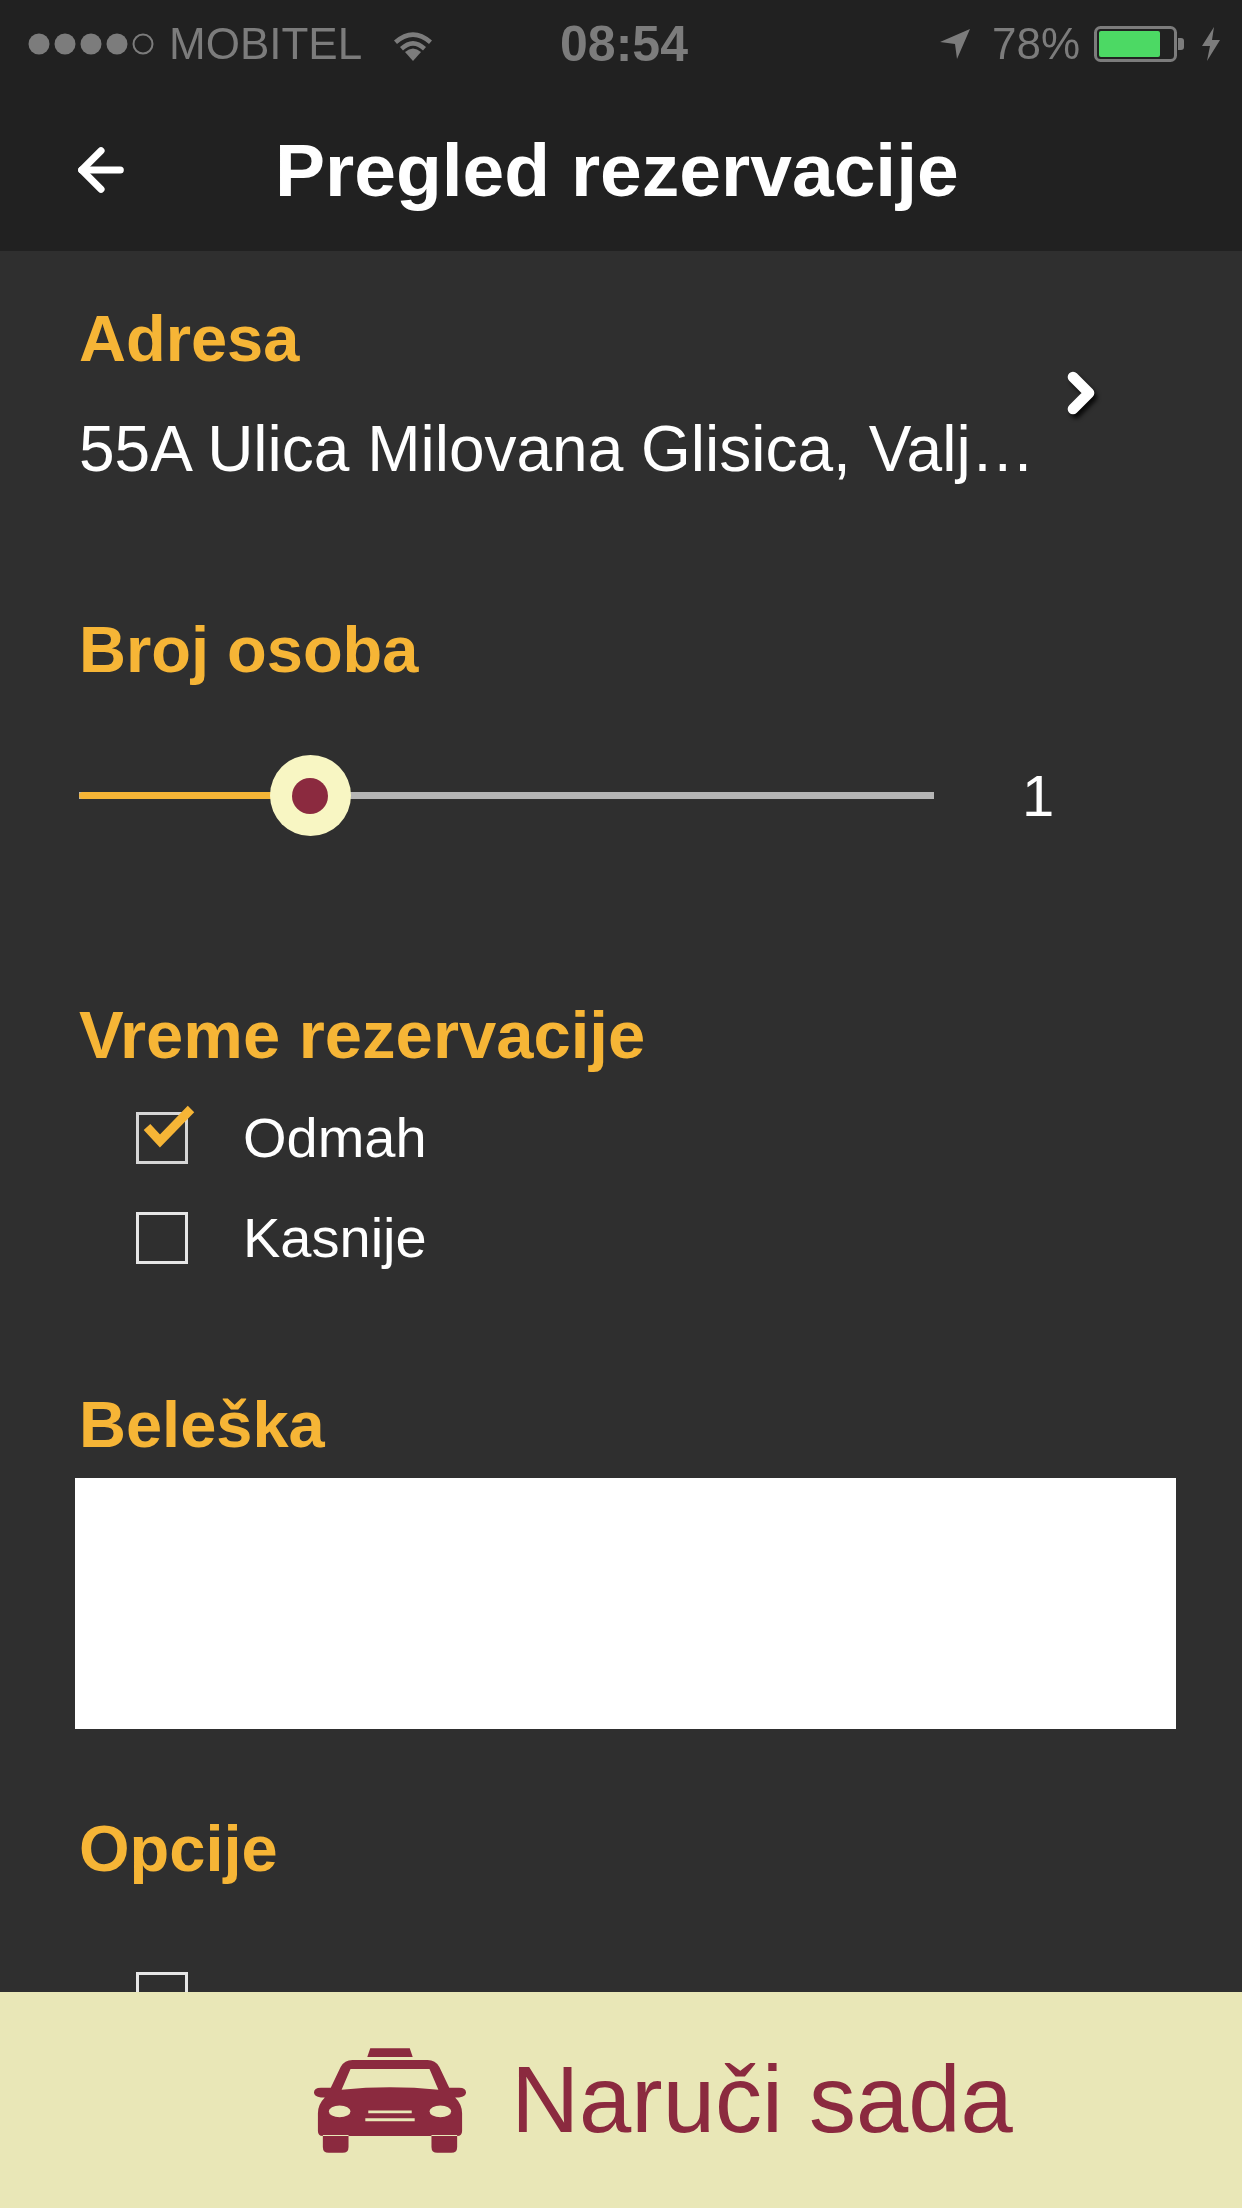 The height and width of the screenshot is (2208, 1242). What do you see at coordinates (91, 44) in the screenshot?
I see `signal-dots-icon` at bounding box center [91, 44].